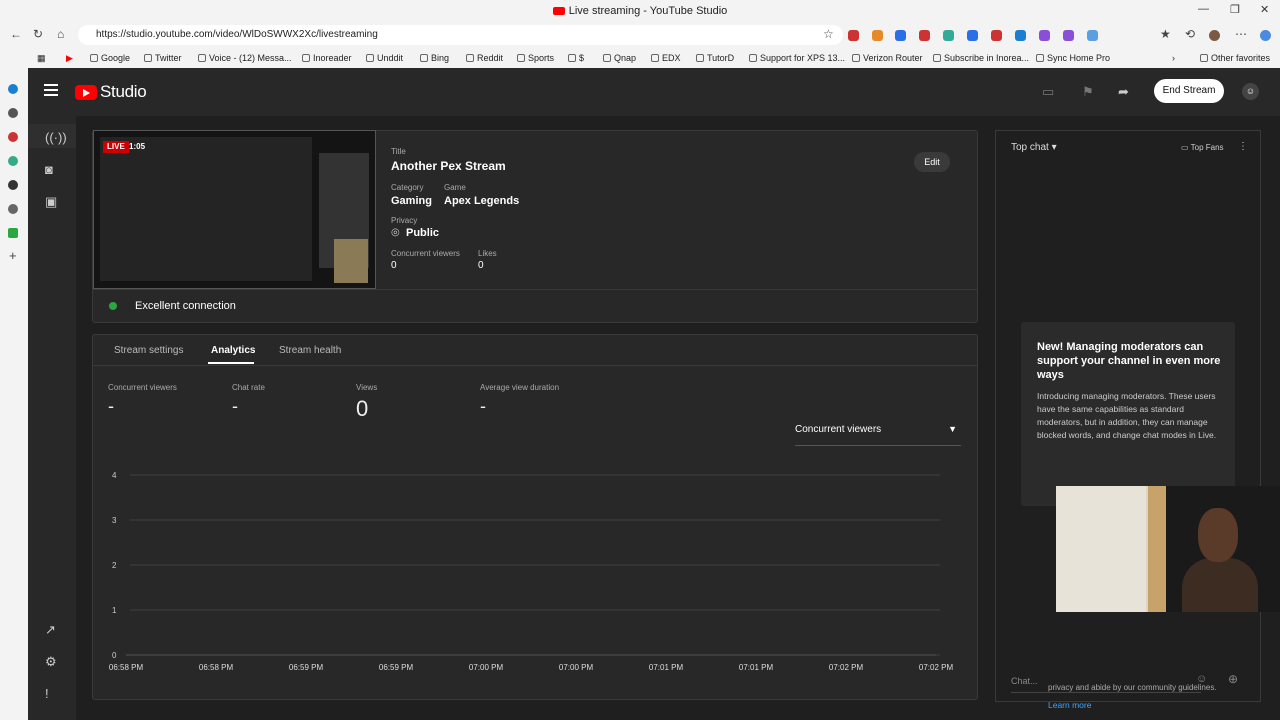  Describe the element at coordinates (16, 34) in the screenshot. I see `back-icon: ←` at that location.